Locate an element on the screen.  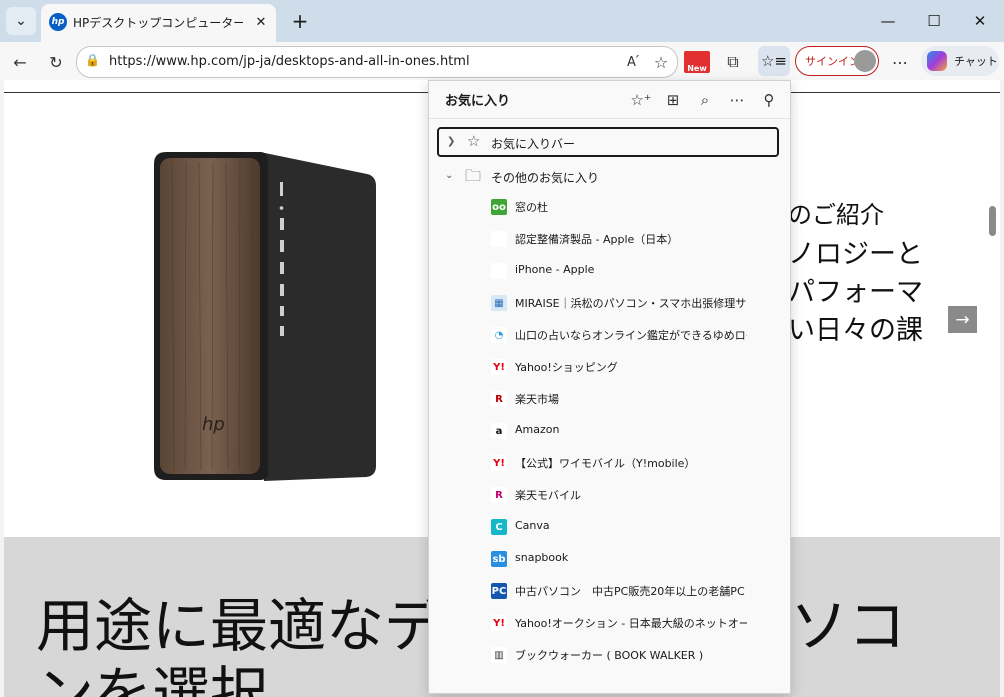
add-folder-icon: ⊞ is located at coordinates (673, 100).